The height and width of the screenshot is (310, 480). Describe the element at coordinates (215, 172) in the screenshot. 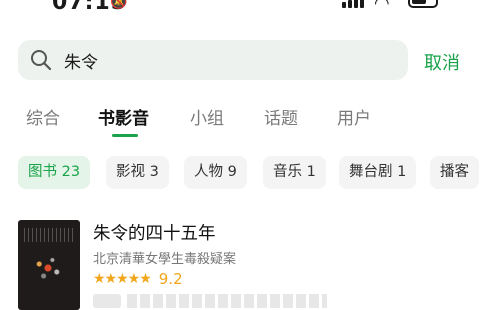

I see `chip-people: 人物 9` at that location.